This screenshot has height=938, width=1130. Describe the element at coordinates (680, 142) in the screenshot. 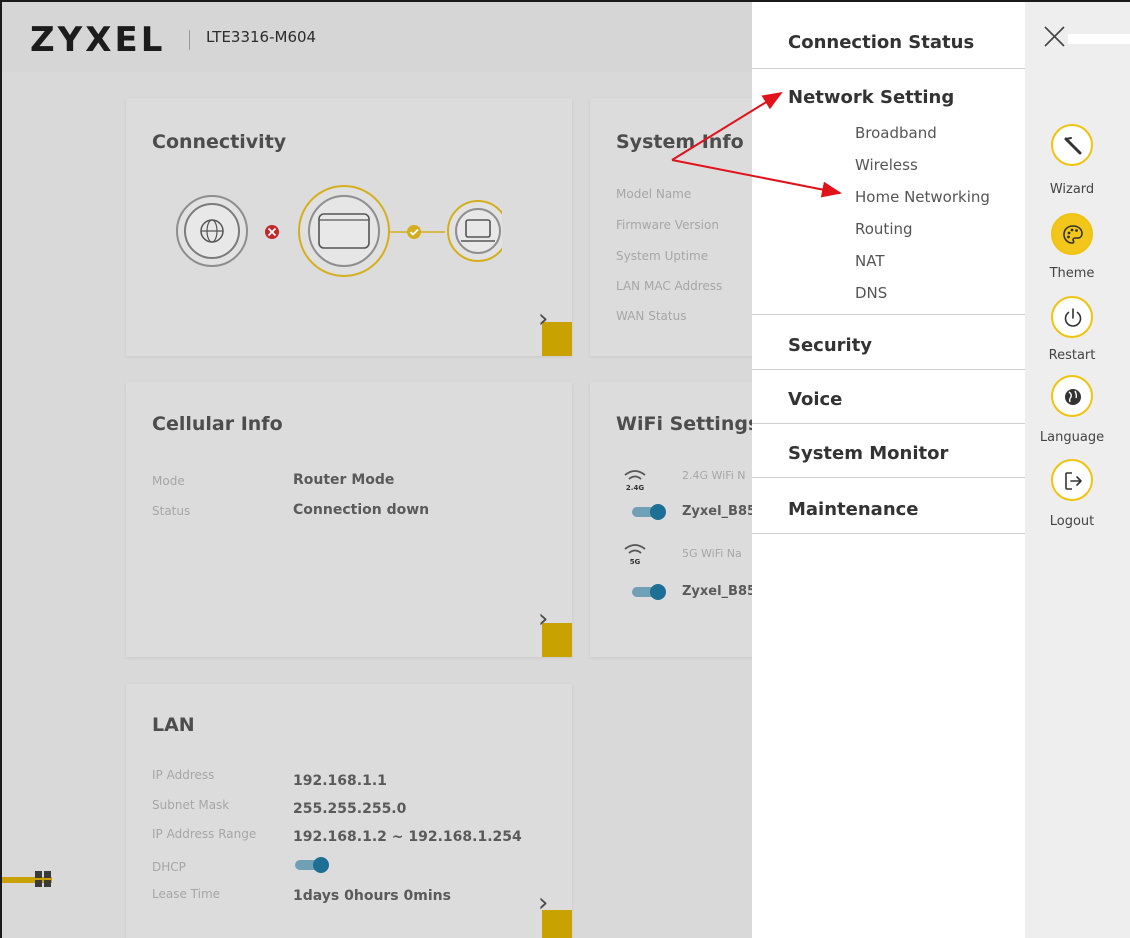

I see `card-title: System Info` at that location.